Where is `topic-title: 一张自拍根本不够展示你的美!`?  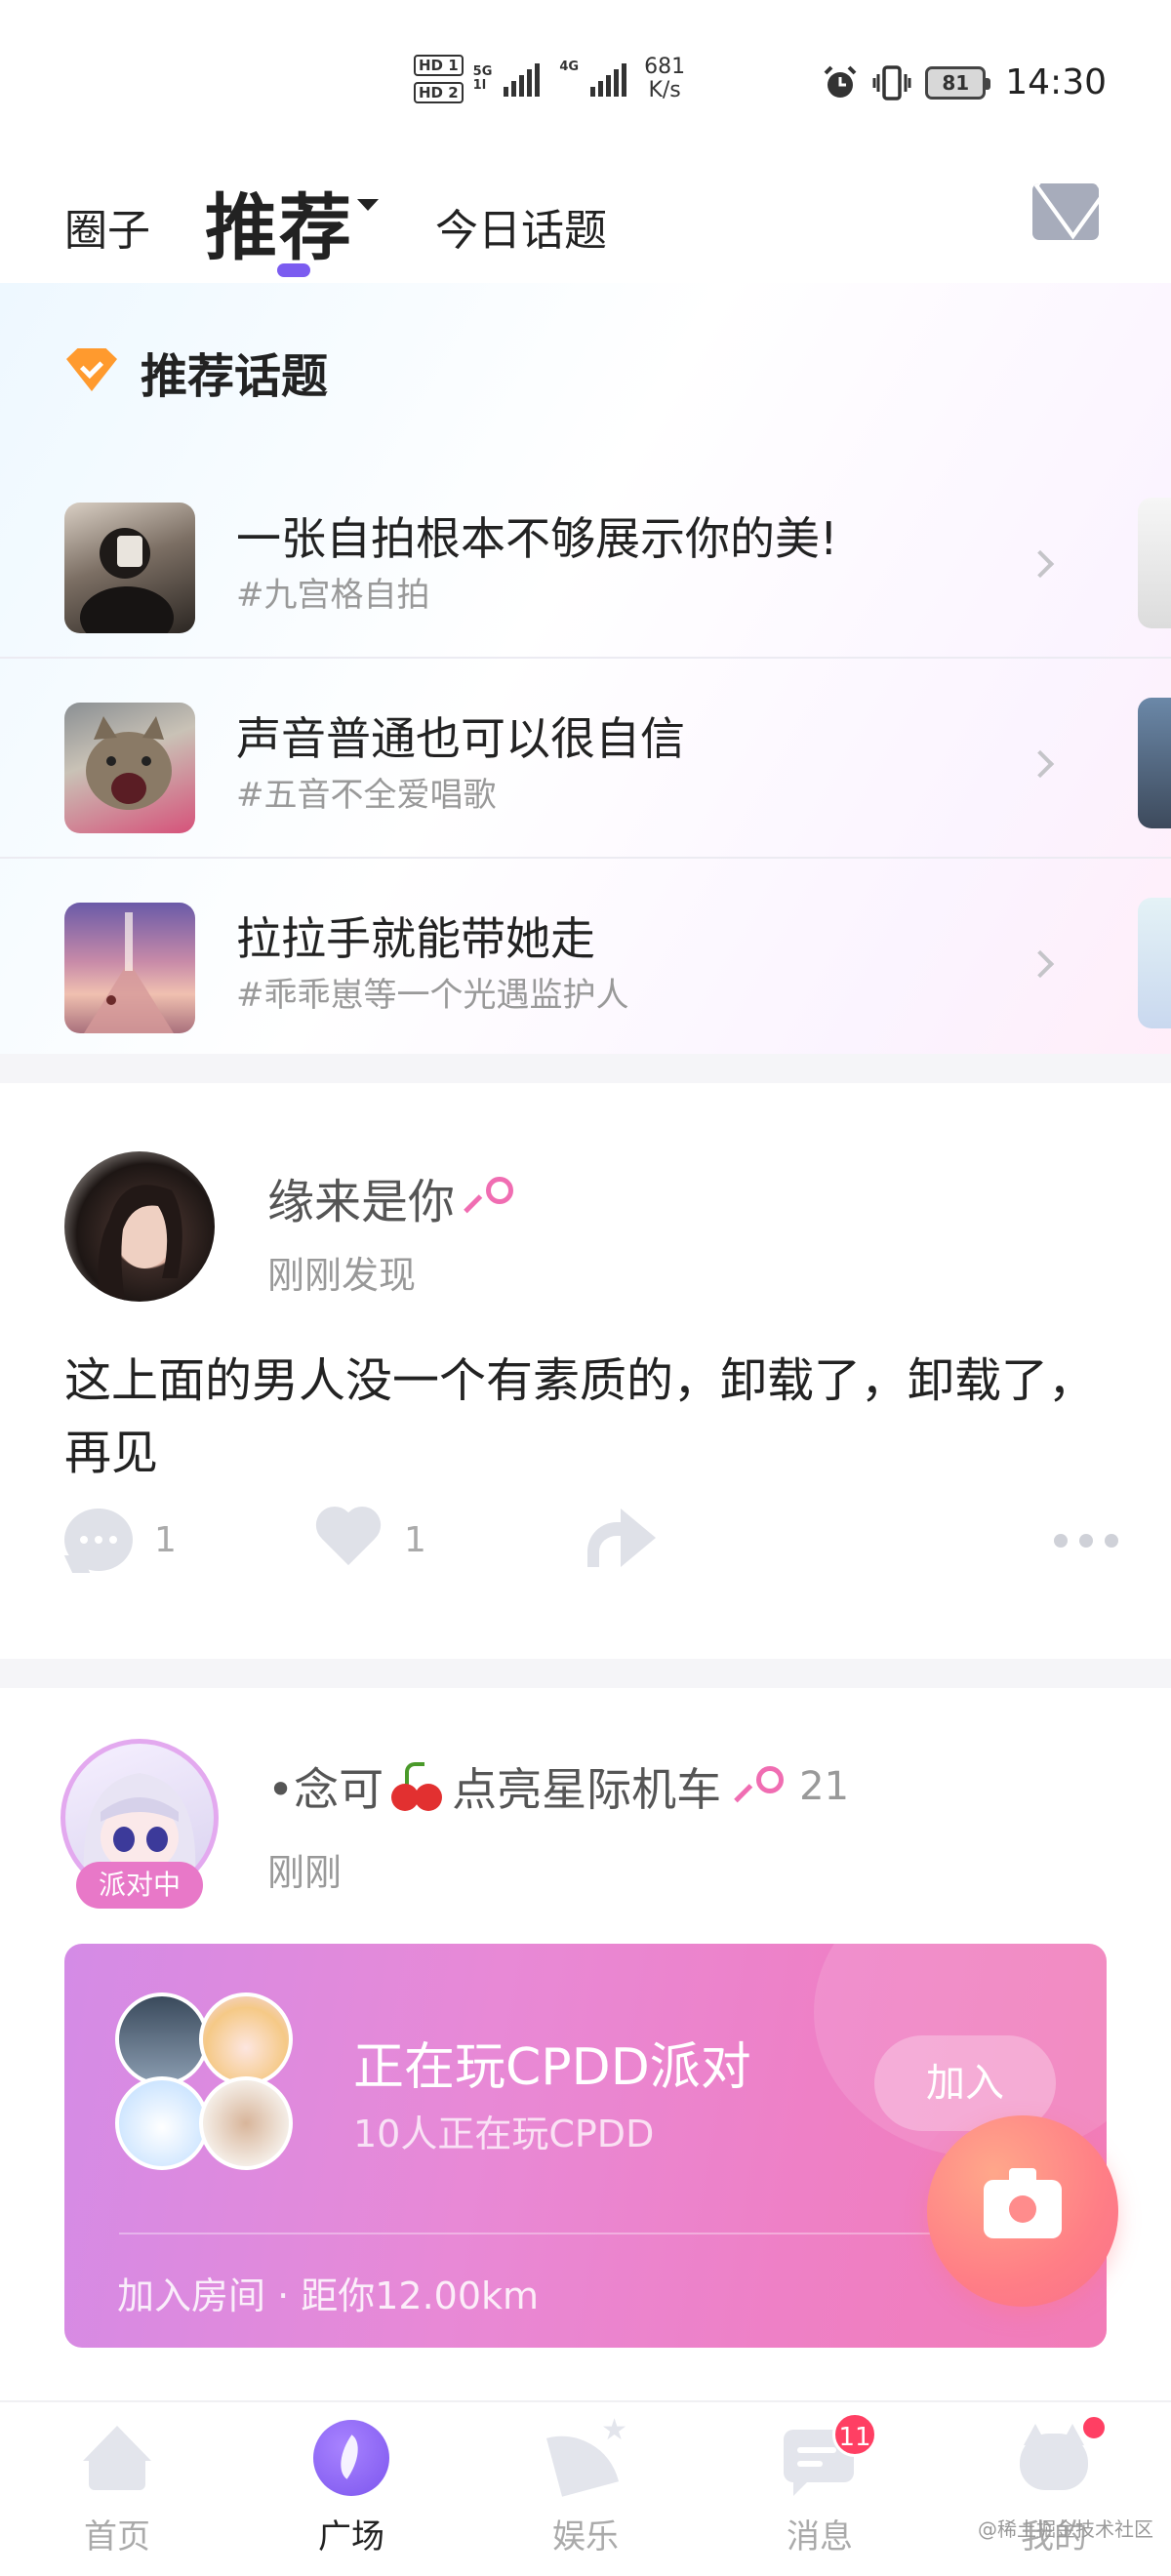
topic-title: 一张自拍根本不够展示你的美! is located at coordinates (537, 538).